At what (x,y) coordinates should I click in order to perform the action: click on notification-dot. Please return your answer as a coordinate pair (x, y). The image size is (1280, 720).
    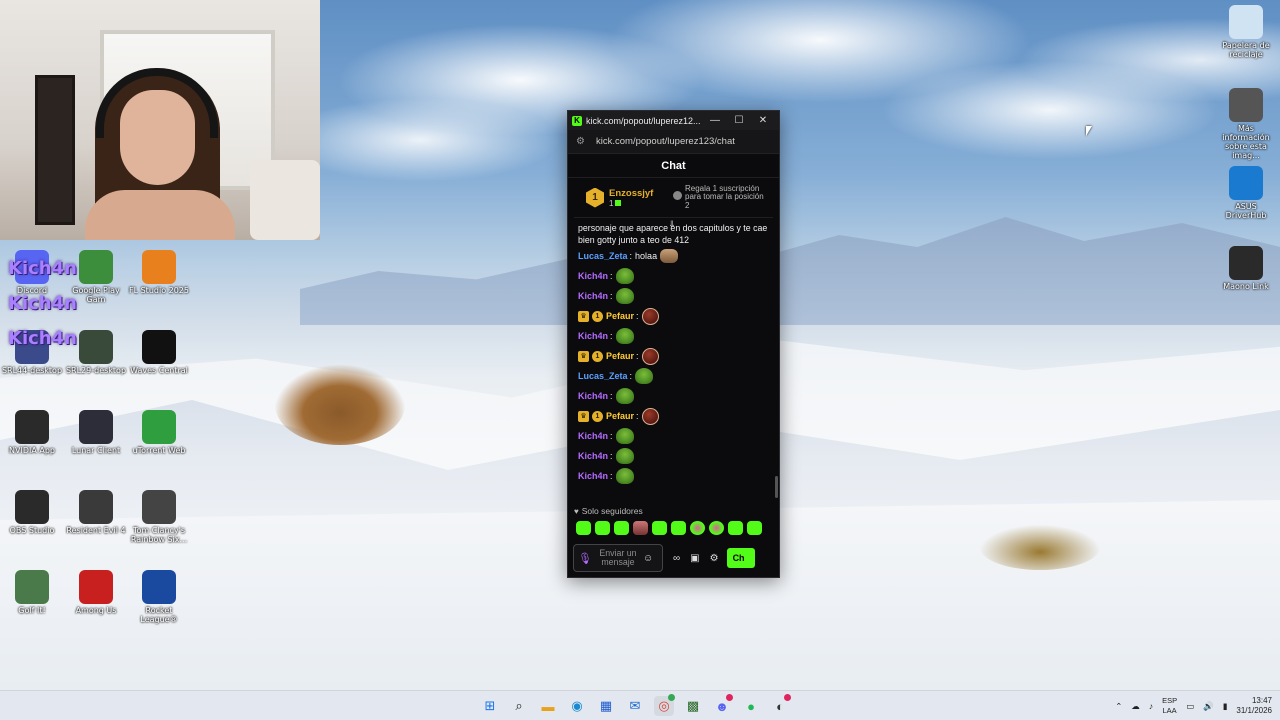
    Looking at the image, I should click on (729, 697).